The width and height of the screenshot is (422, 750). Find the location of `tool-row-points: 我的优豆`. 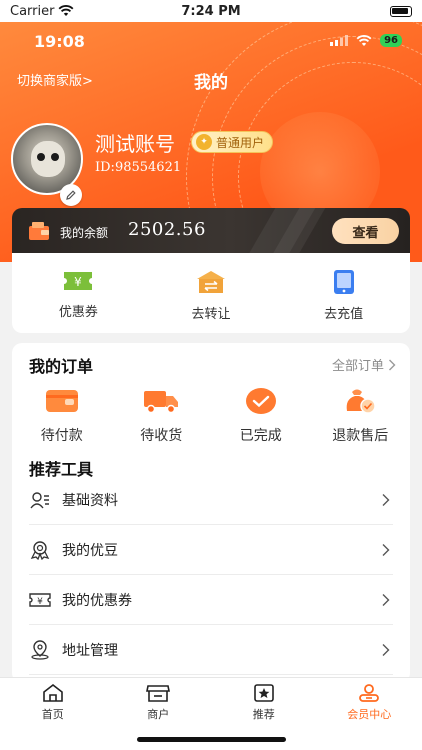

tool-row-points: 我的优豆 is located at coordinates (211, 550).